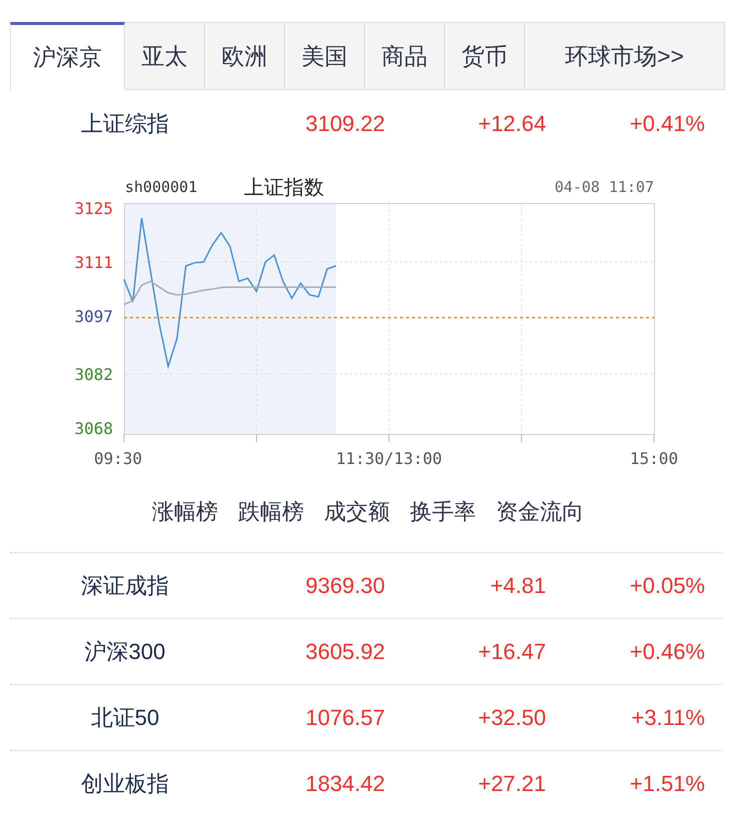  I want to click on y-tick-label: 3125, so click(93, 208).